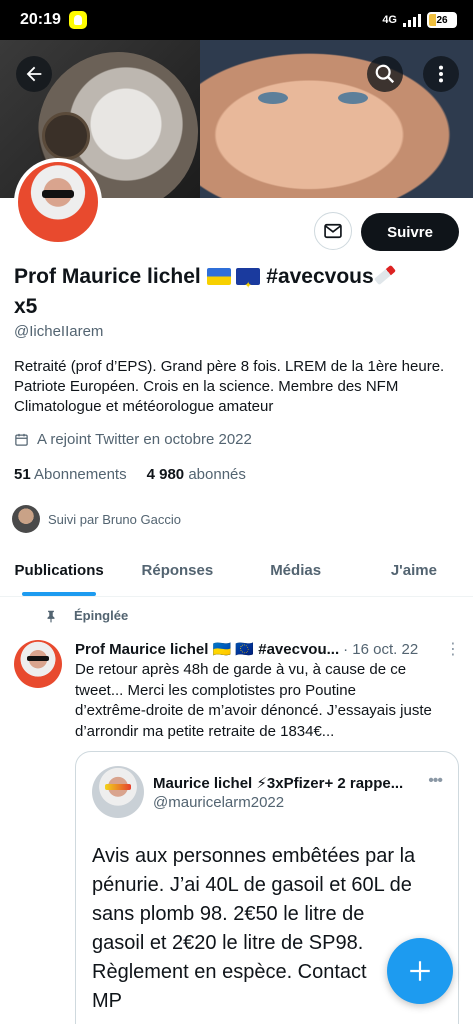 The width and height of the screenshot is (473, 1024). I want to click on battery-icon: 26, so click(442, 20).